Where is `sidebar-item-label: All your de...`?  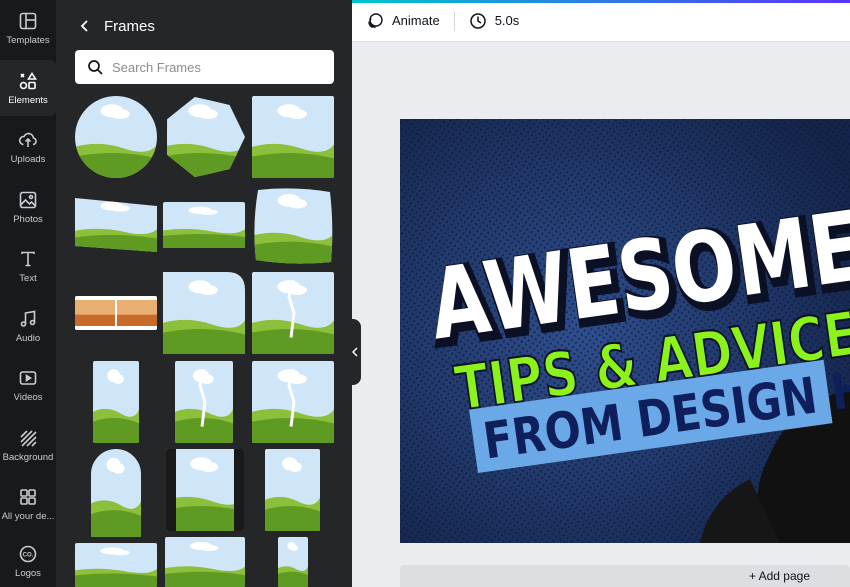 sidebar-item-label: All your de... is located at coordinates (28, 516).